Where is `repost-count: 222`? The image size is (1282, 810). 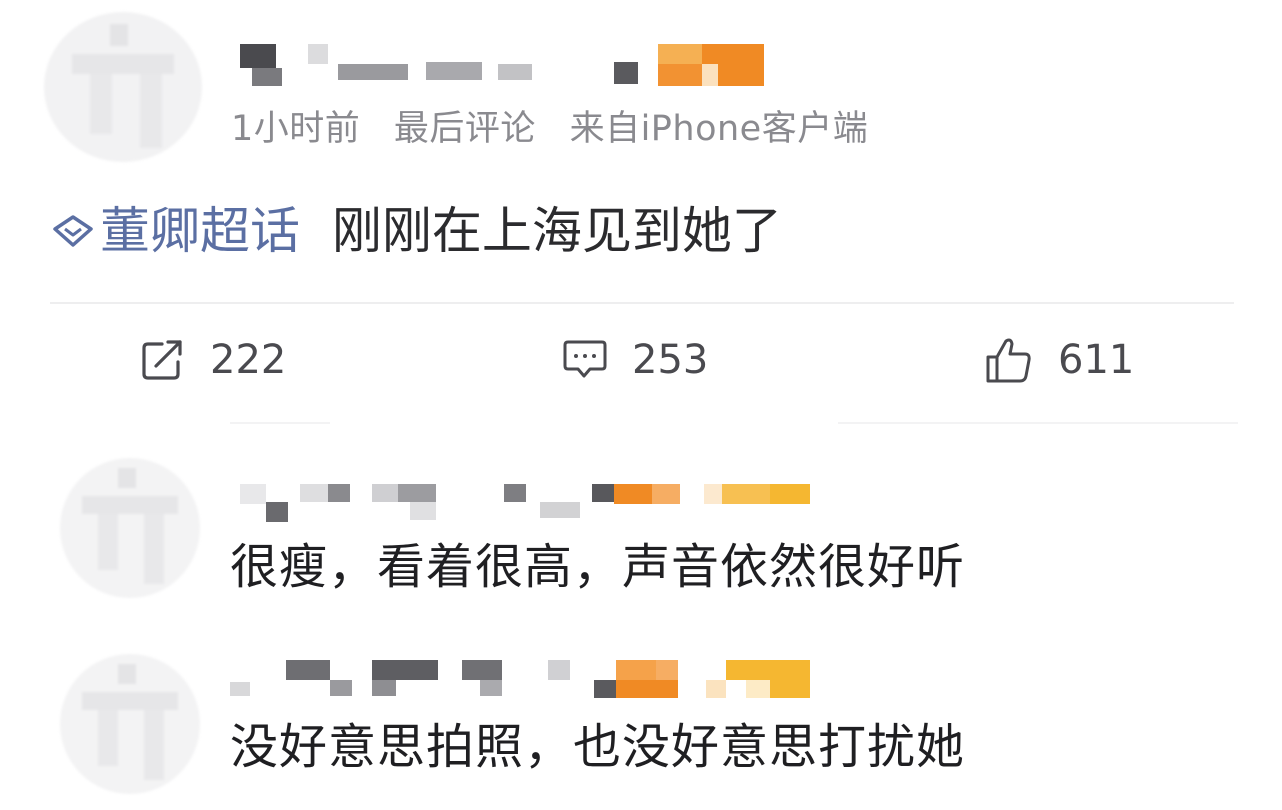 repost-count: 222 is located at coordinates (248, 360).